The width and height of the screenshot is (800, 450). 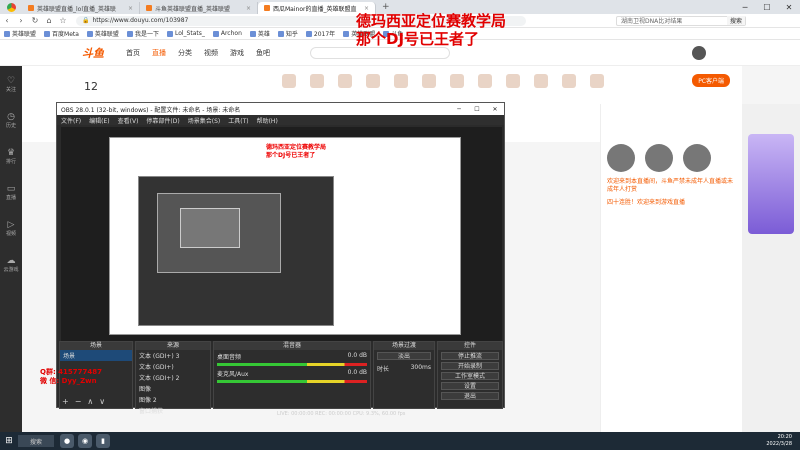 I want to click on scene-item: 场景, so click(x=96, y=355).